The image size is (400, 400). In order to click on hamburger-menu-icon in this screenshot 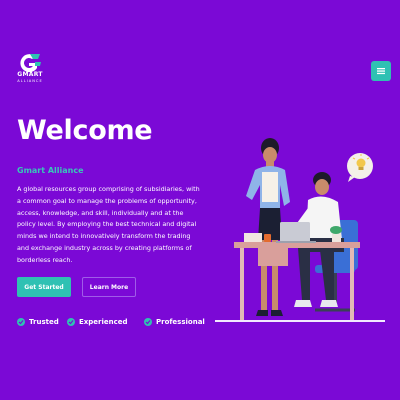, I will do `click(381, 71)`.